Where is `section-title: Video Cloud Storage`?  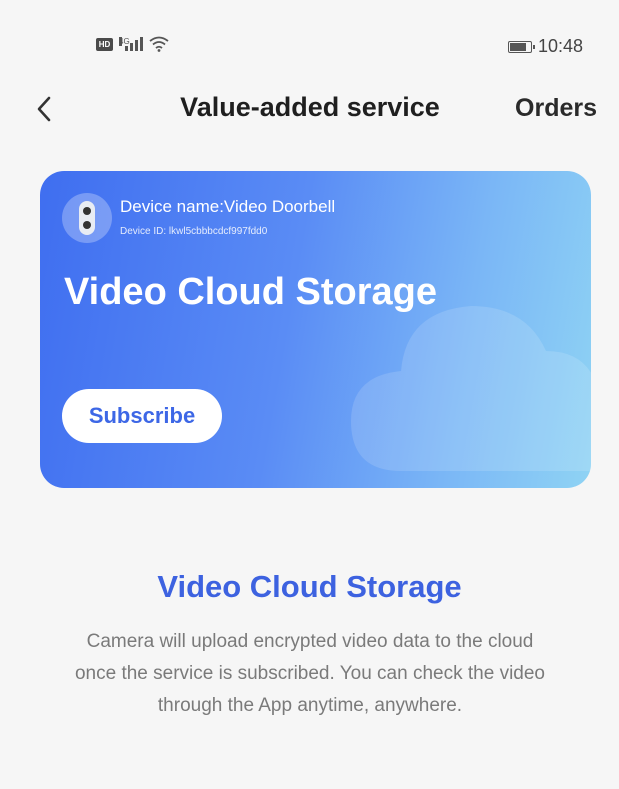 section-title: Video Cloud Storage is located at coordinates (309, 586).